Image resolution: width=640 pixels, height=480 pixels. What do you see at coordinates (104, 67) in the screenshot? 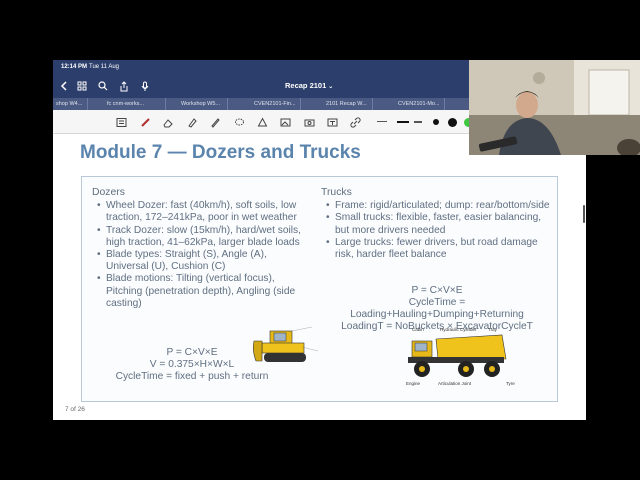
I see `status-date: Tue 11 Aug` at bounding box center [104, 67].